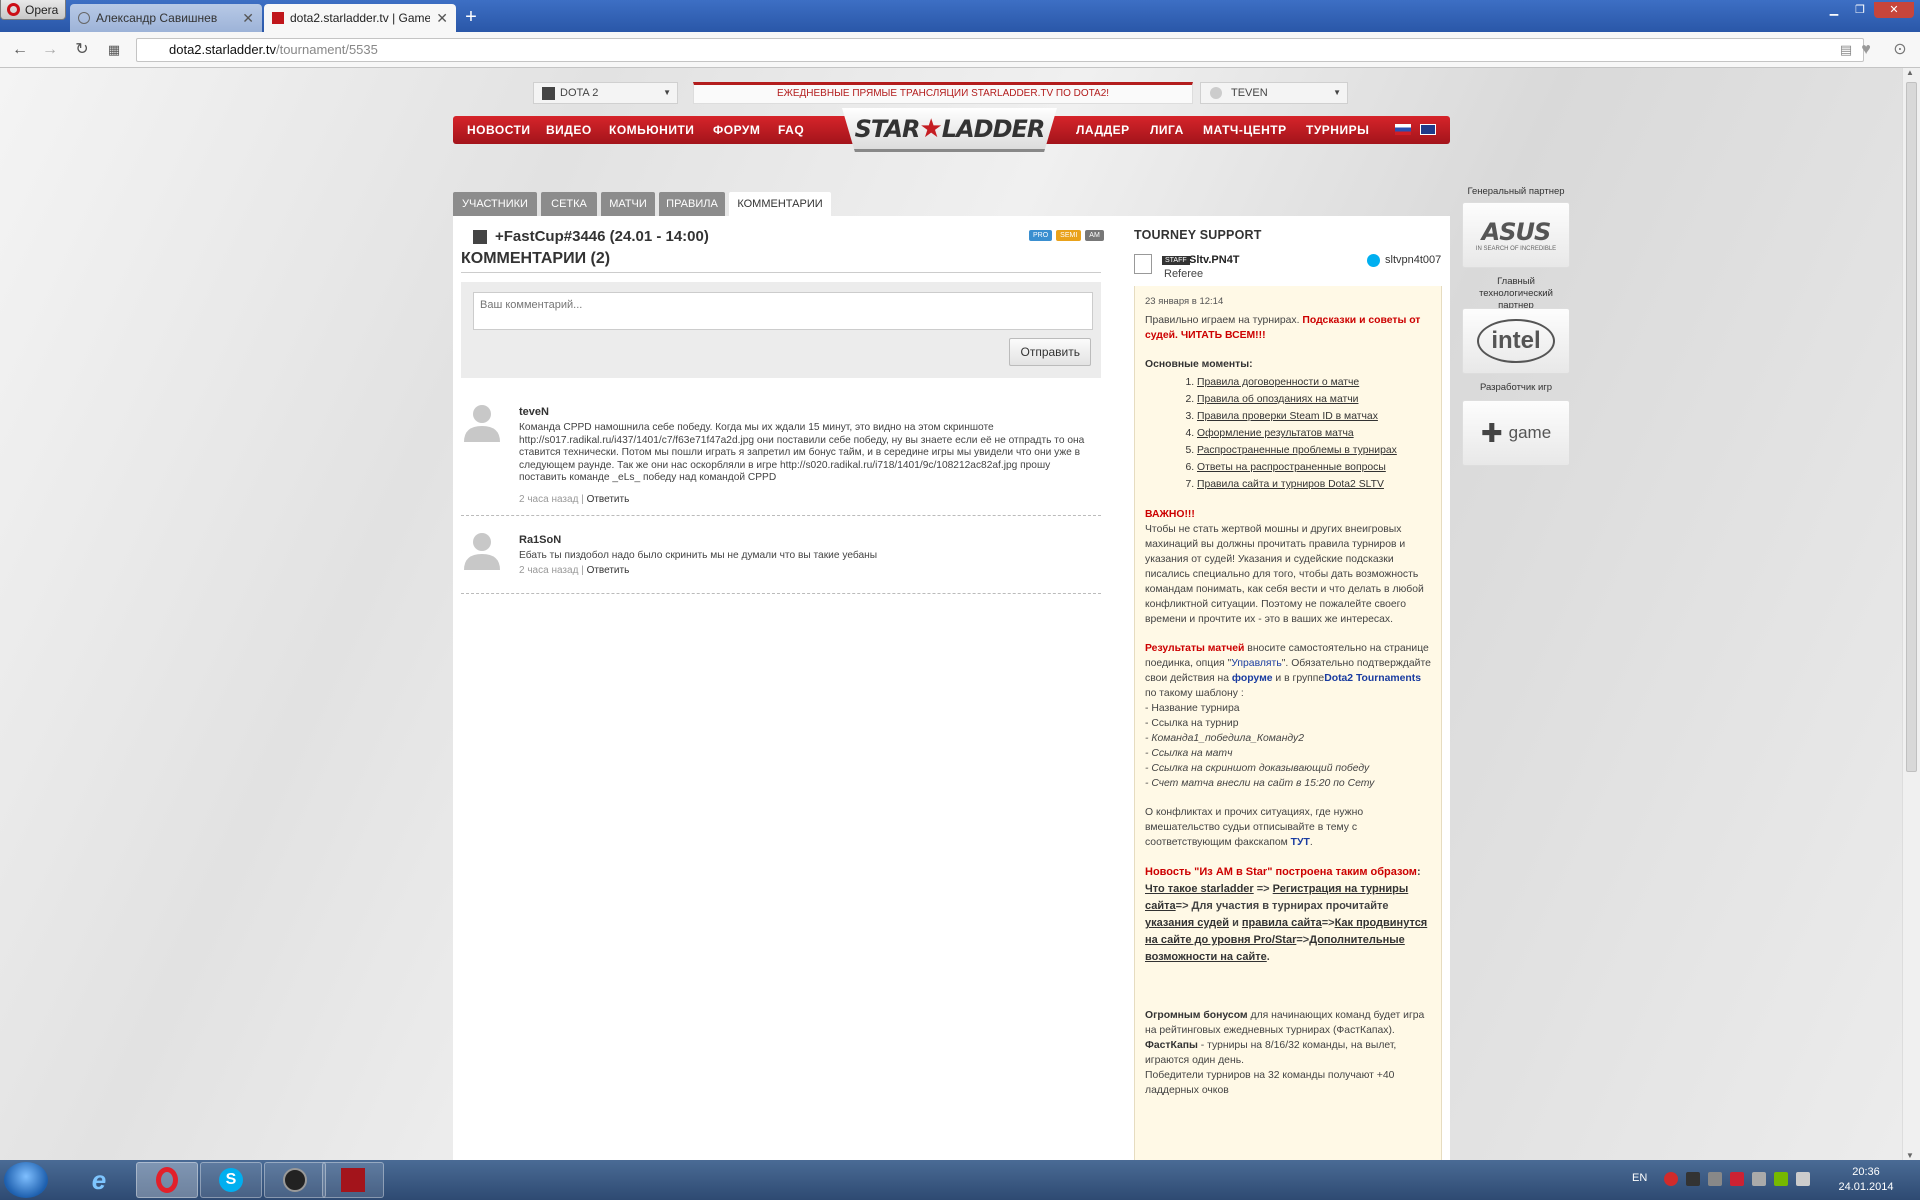 The width and height of the screenshot is (1920, 1200). I want to click on opera-menu-button: Opera, so click(33, 10).